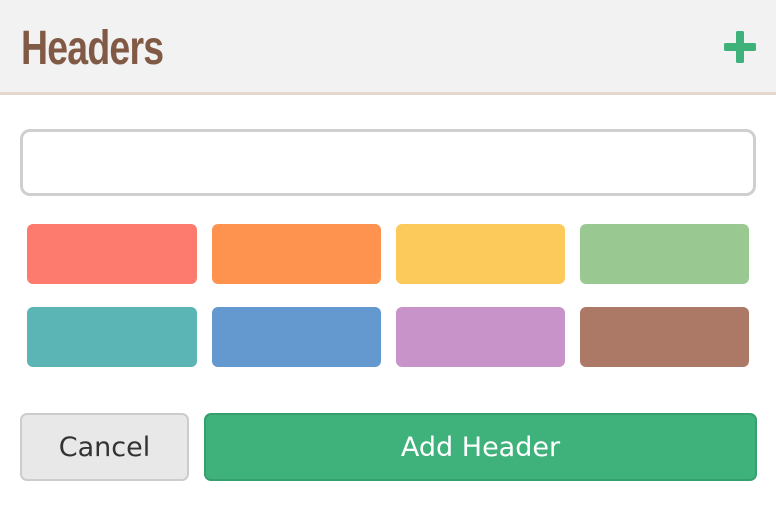 The image size is (776, 530). I want to click on add-header-button: Add Header, so click(480, 447).